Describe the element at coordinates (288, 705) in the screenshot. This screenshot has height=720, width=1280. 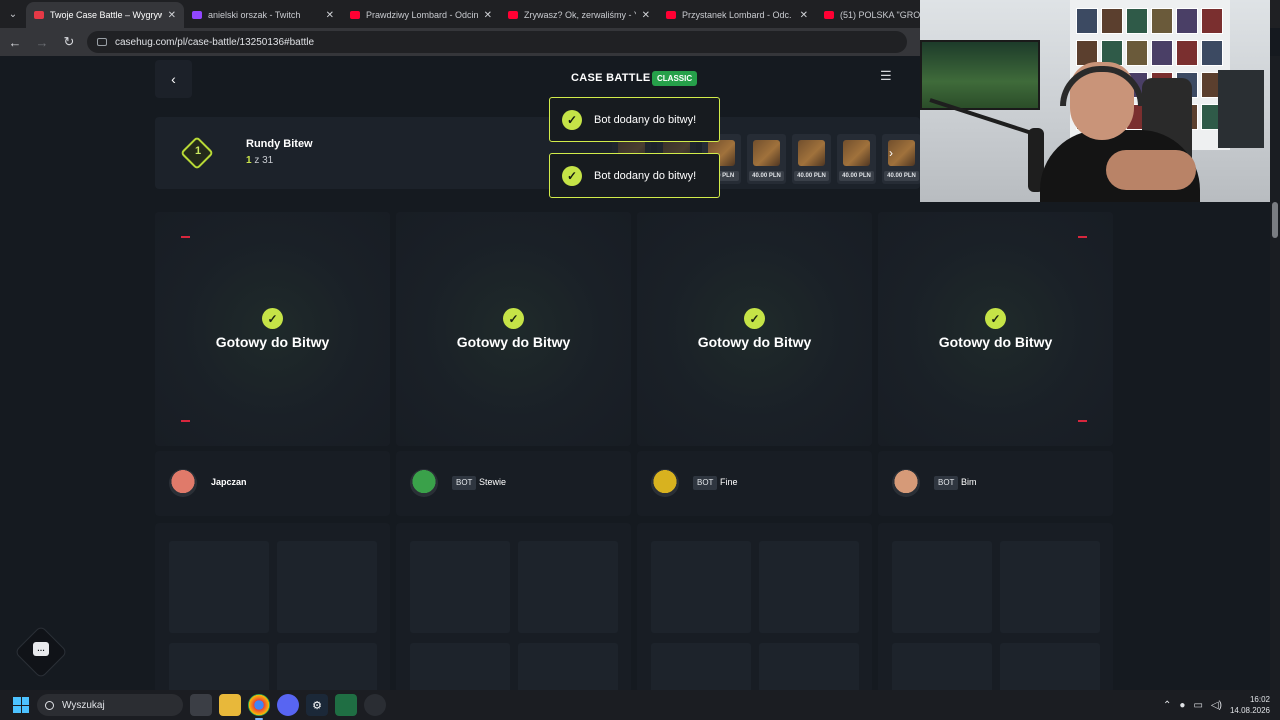
I see `discord-icon` at that location.